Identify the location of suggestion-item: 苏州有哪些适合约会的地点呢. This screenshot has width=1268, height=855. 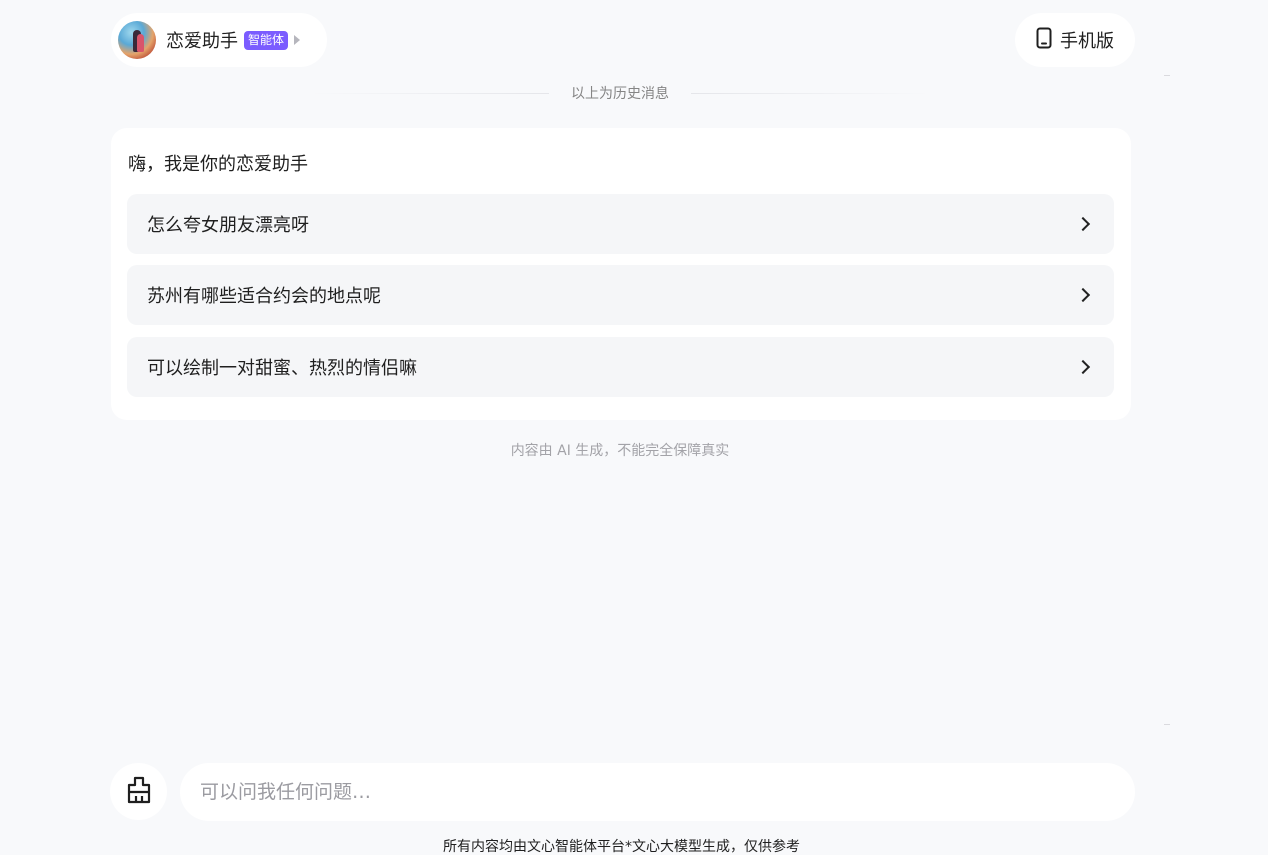
(620, 295).